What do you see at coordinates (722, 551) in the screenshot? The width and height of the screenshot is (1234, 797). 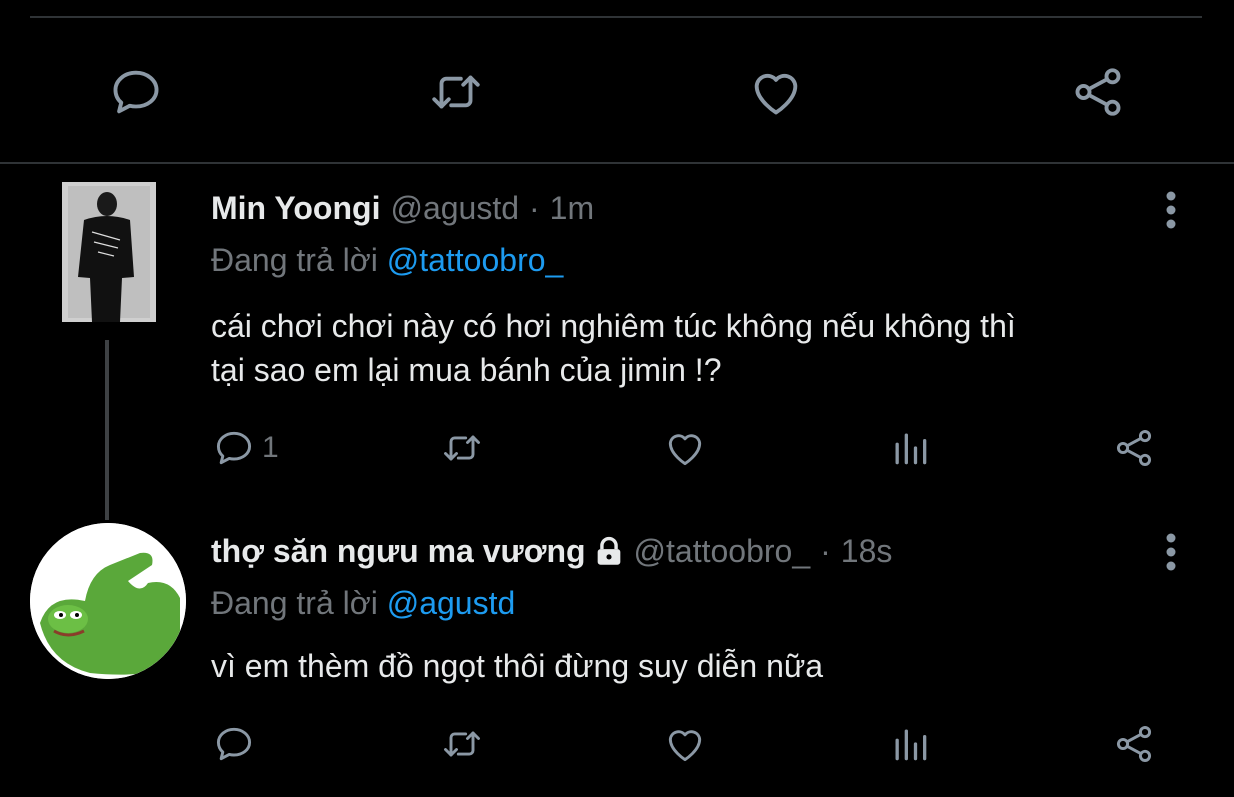 I see `user-handle: @tattoobro_` at bounding box center [722, 551].